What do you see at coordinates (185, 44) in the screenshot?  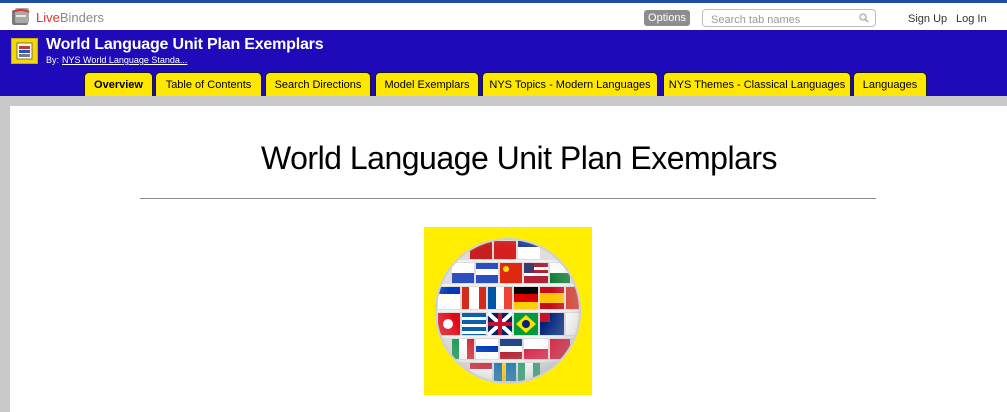 I see `binder-title: World Language Unit Plan Exemplars` at bounding box center [185, 44].